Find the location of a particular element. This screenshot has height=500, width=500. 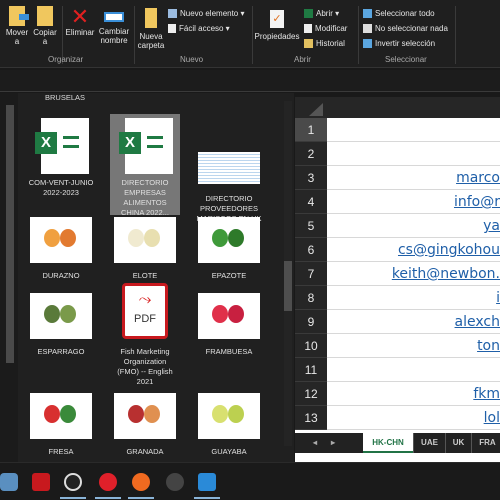

history-button: Historial is located at coordinates (324, 43).